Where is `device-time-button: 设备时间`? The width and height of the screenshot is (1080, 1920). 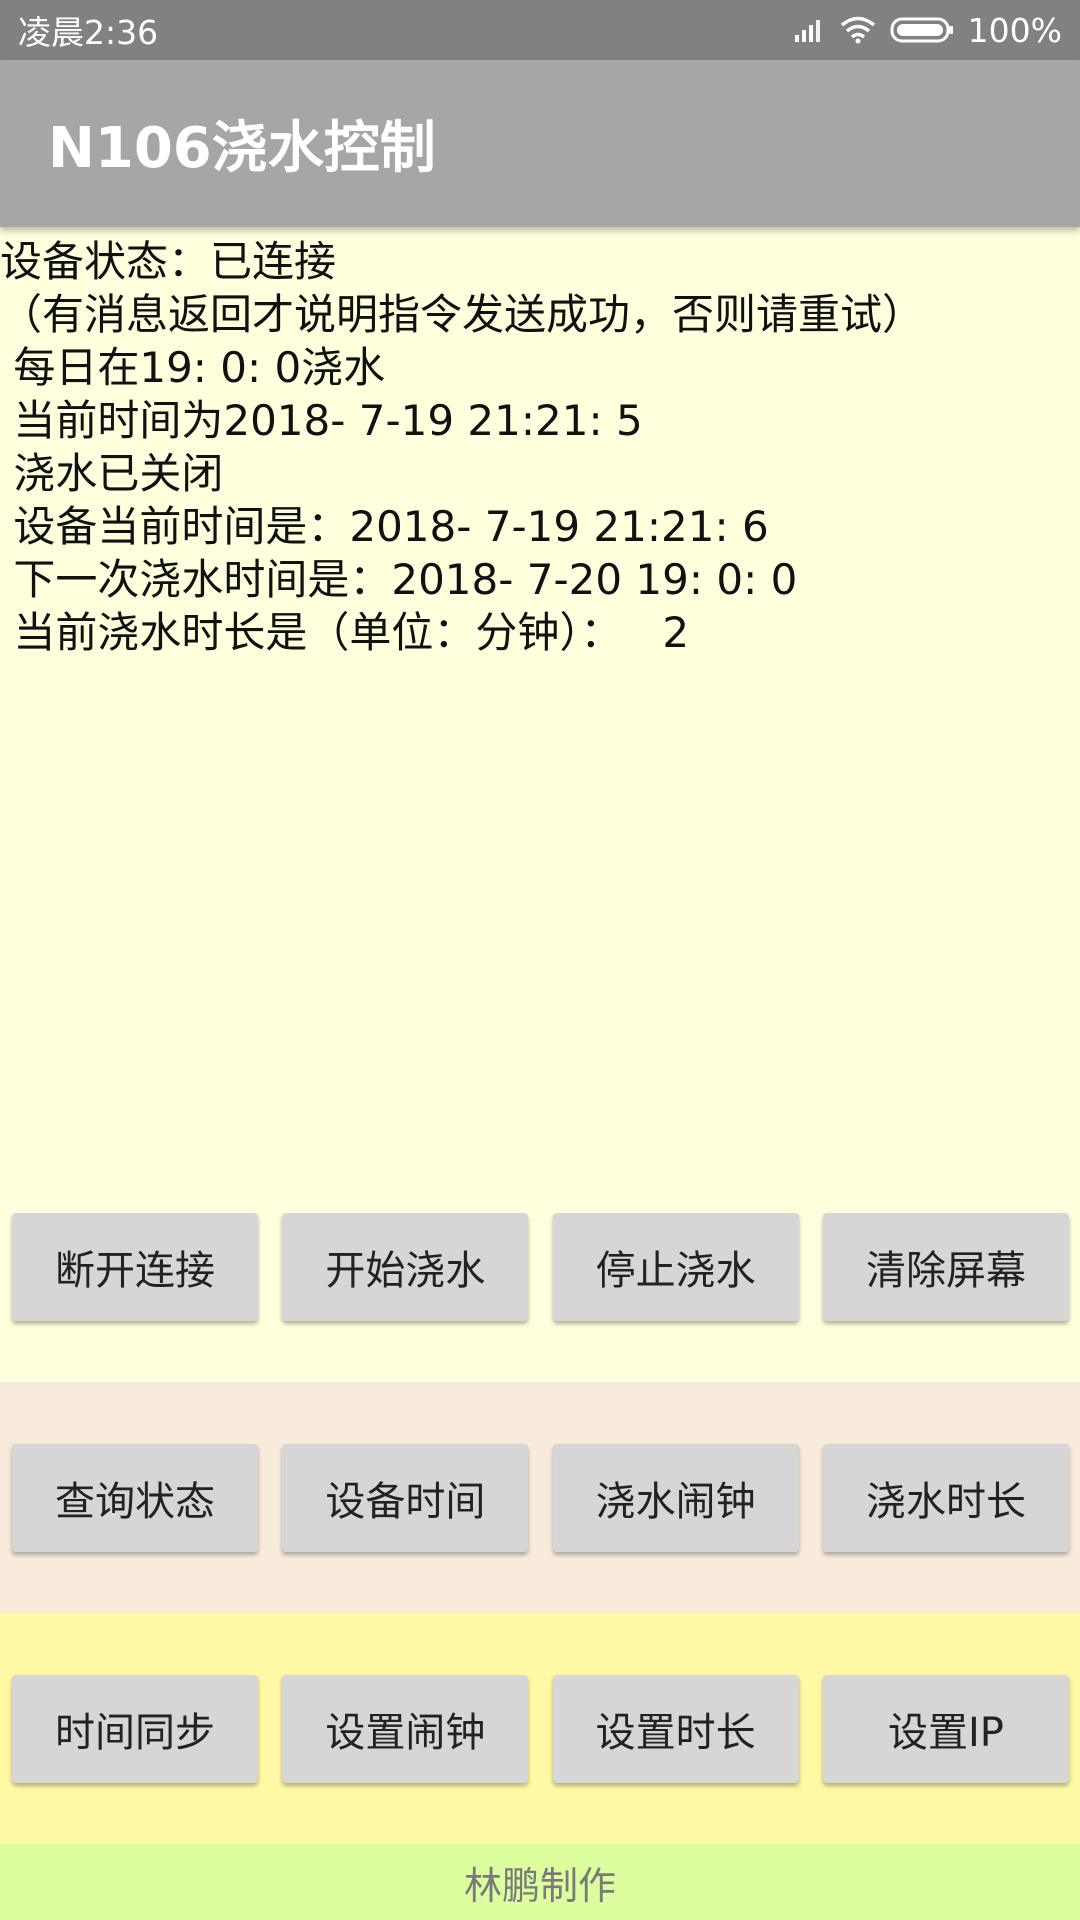 device-time-button: 设备时间 is located at coordinates (405, 1497).